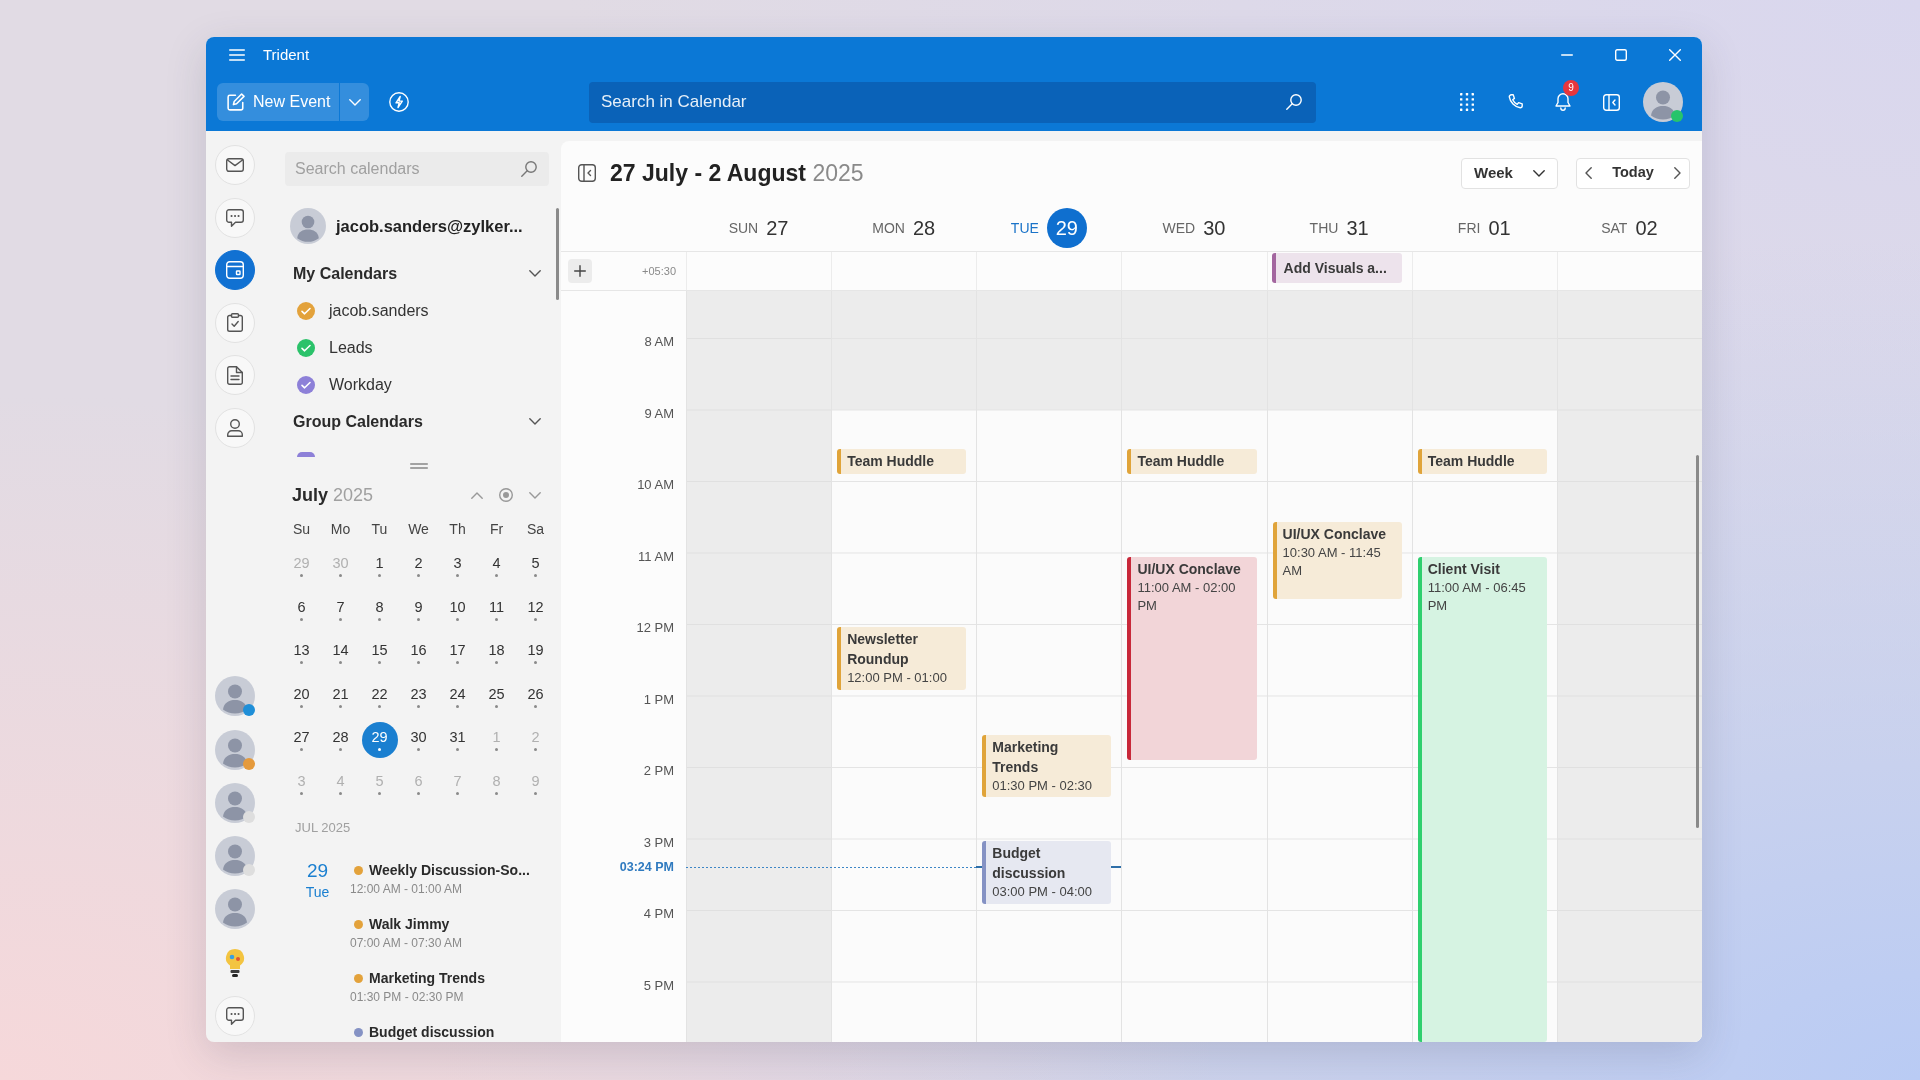 The width and height of the screenshot is (1920, 1080). Describe the element at coordinates (419, 466) in the screenshot. I see `drag-handle-icon` at that location.